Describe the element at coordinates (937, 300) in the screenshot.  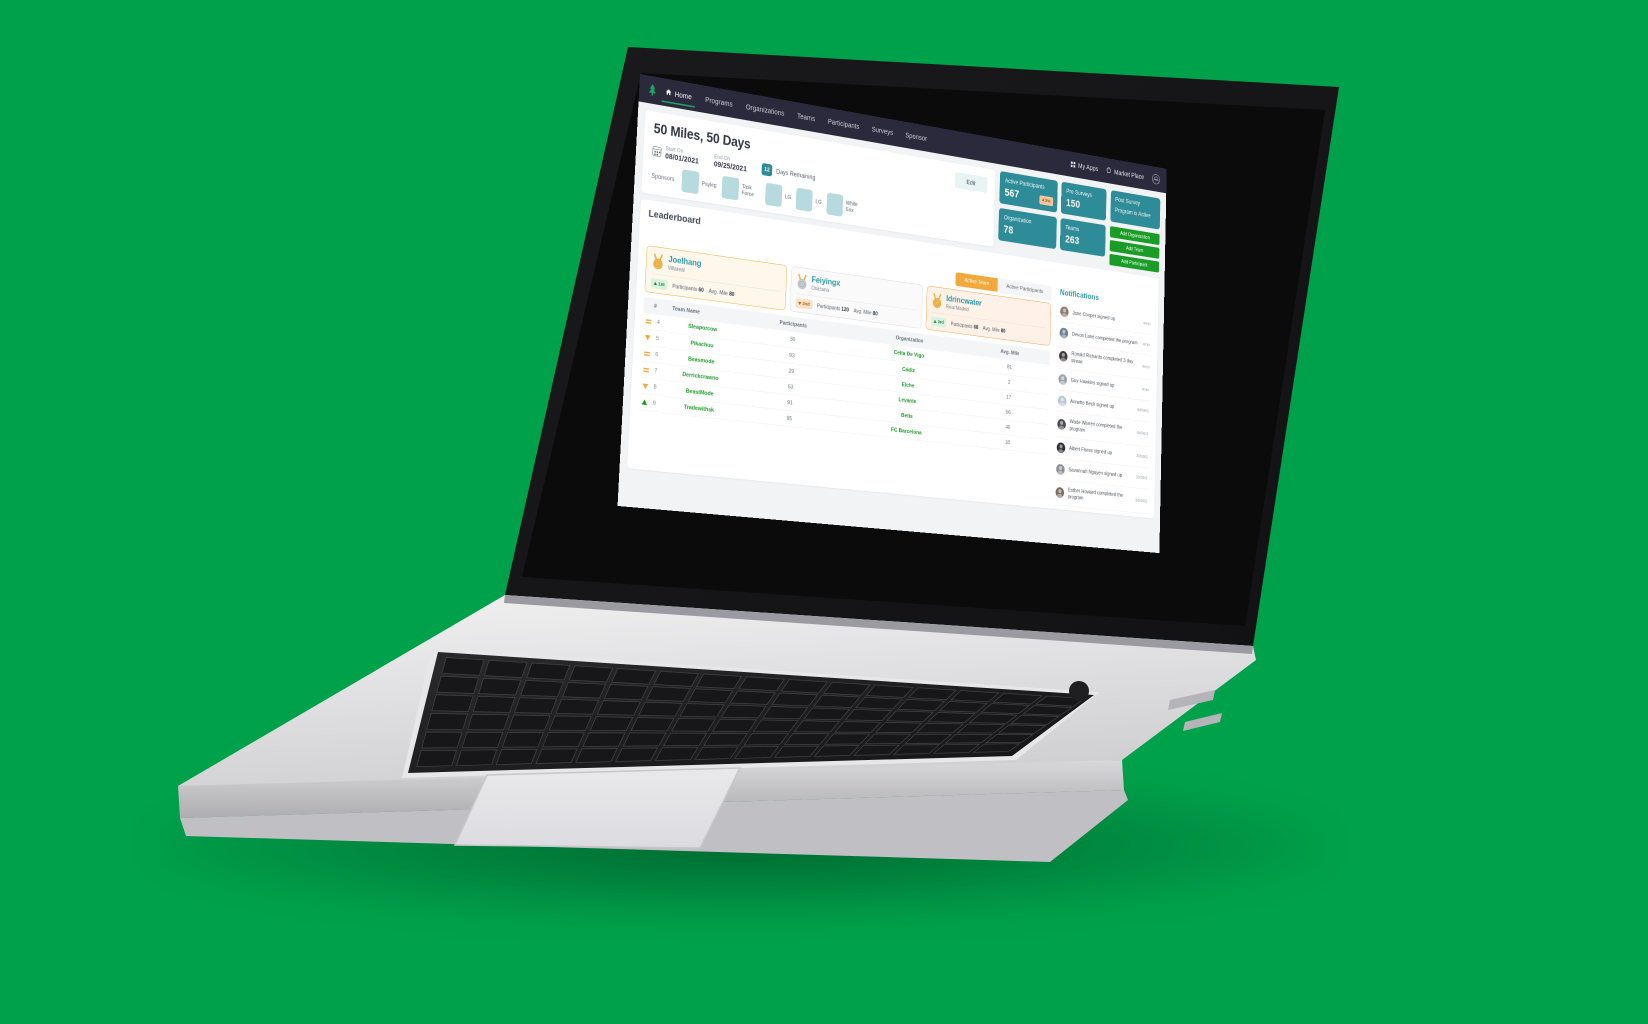
I see `bronze-medal-icon` at that location.